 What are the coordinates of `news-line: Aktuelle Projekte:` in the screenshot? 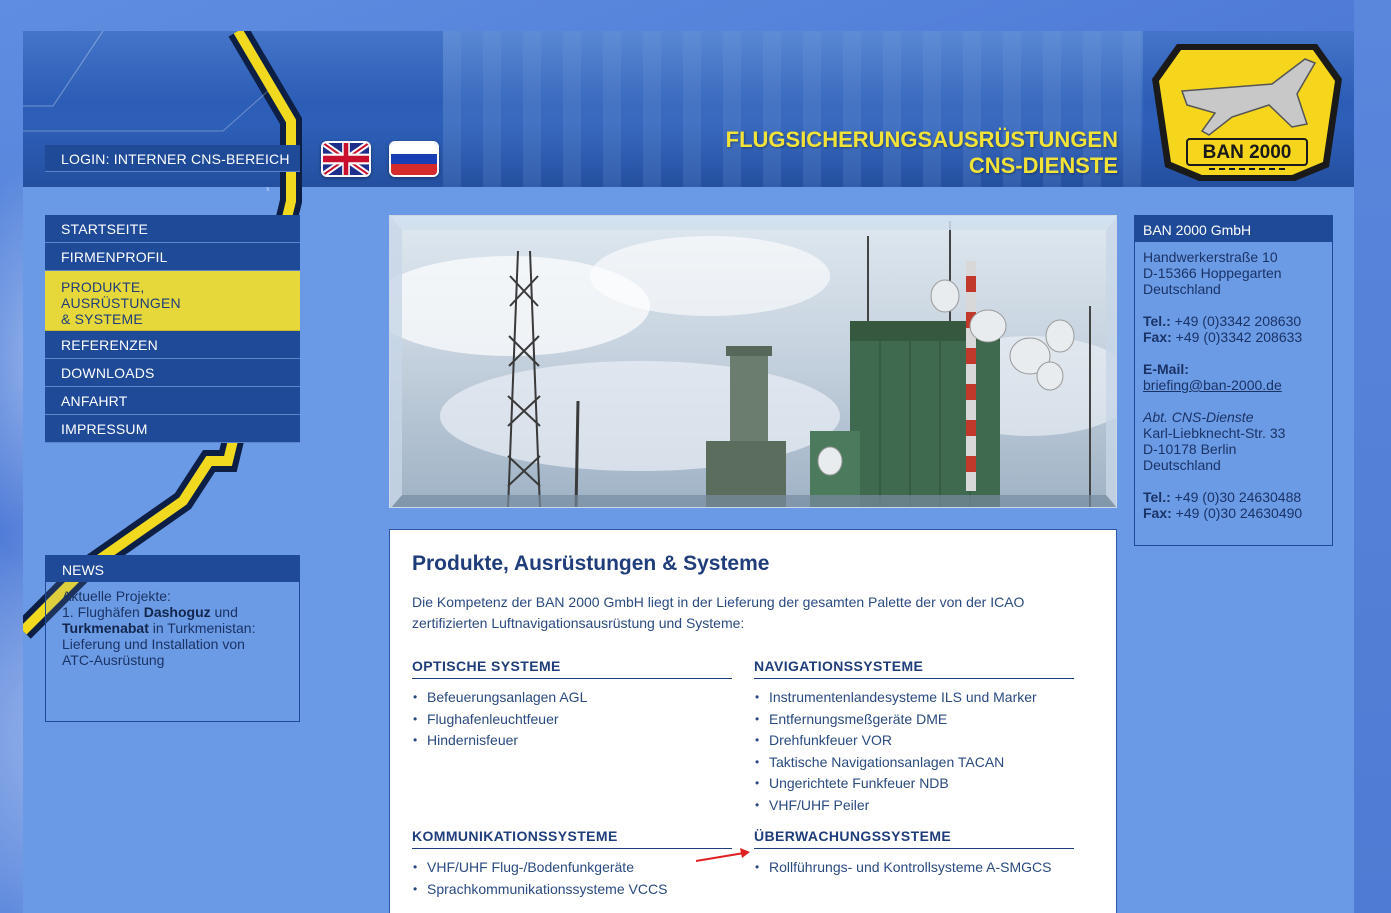 It's located at (116, 596).